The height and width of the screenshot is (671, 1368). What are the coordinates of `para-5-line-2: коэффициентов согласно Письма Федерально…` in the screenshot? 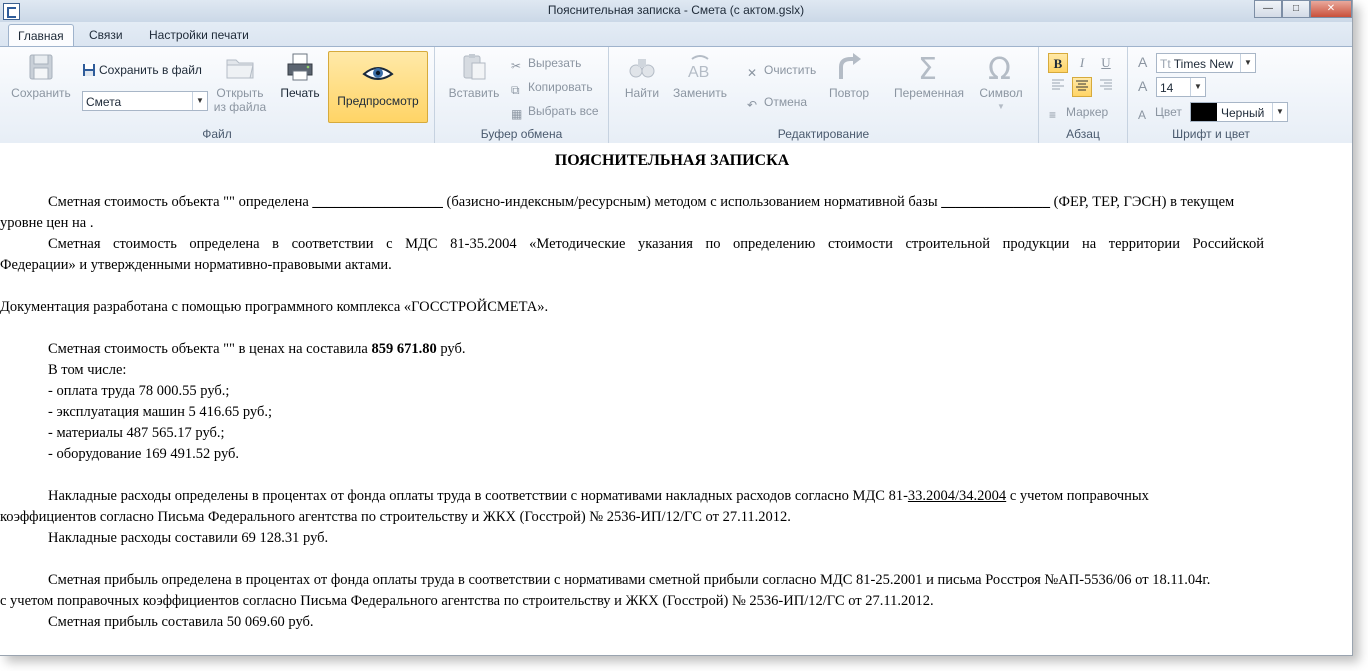 It's located at (395, 517).